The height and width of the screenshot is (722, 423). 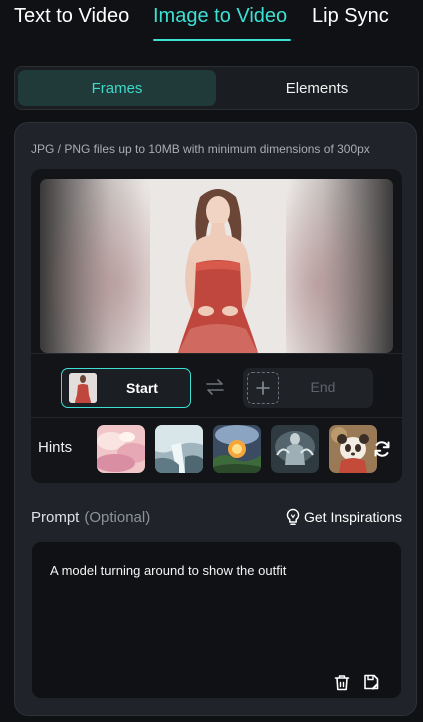 What do you see at coordinates (220, 16) in the screenshot?
I see `tab-image-to-video: Image to Video` at bounding box center [220, 16].